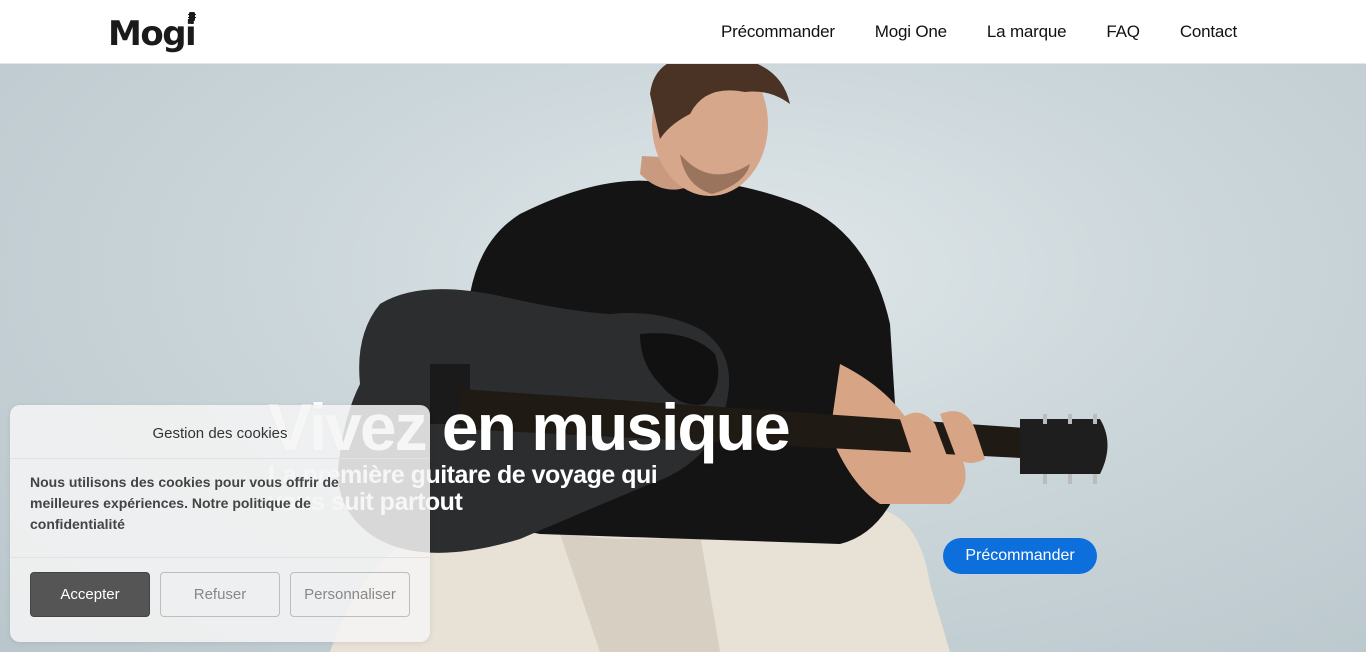 The height and width of the screenshot is (652, 1366). What do you see at coordinates (220, 432) in the screenshot?
I see `cookie-banner-title: Gestion des cookies` at bounding box center [220, 432].